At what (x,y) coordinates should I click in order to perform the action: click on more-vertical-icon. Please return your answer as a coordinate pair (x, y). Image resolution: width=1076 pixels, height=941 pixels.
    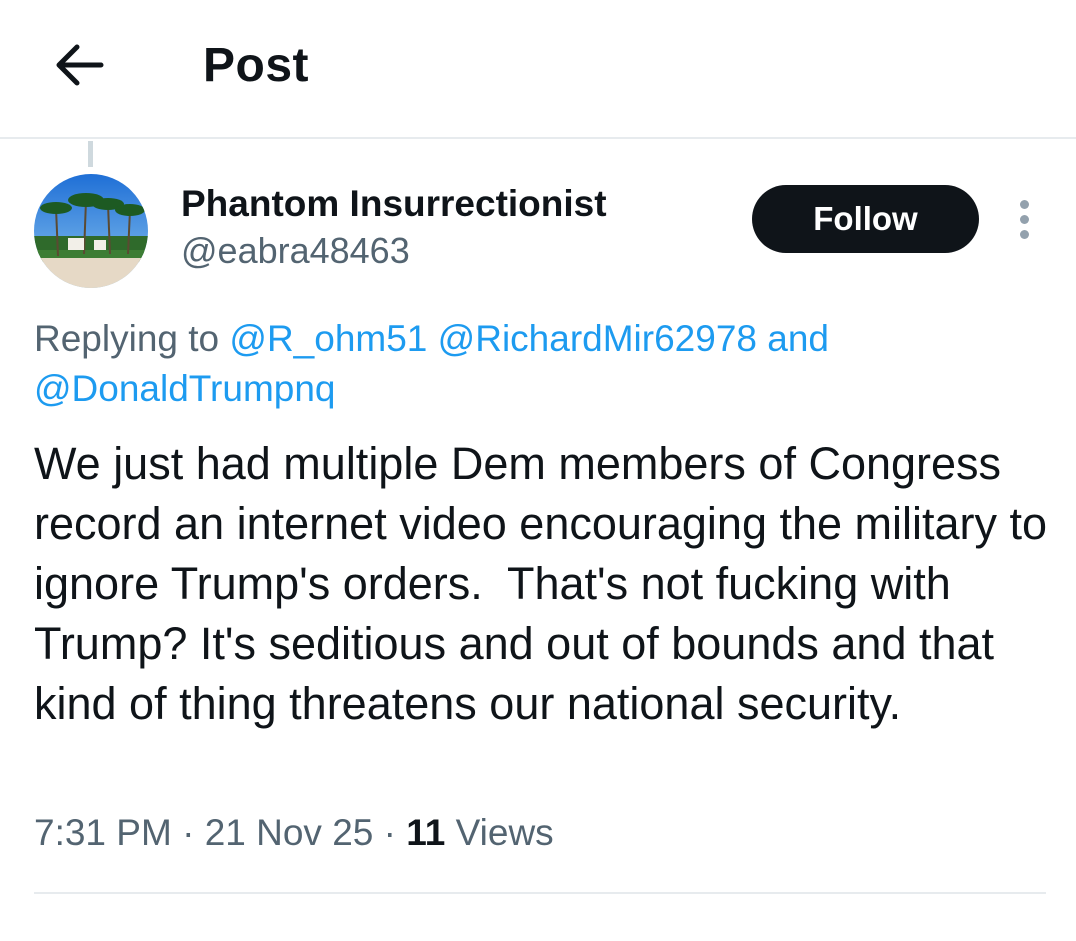
    Looking at the image, I should click on (1024, 204).